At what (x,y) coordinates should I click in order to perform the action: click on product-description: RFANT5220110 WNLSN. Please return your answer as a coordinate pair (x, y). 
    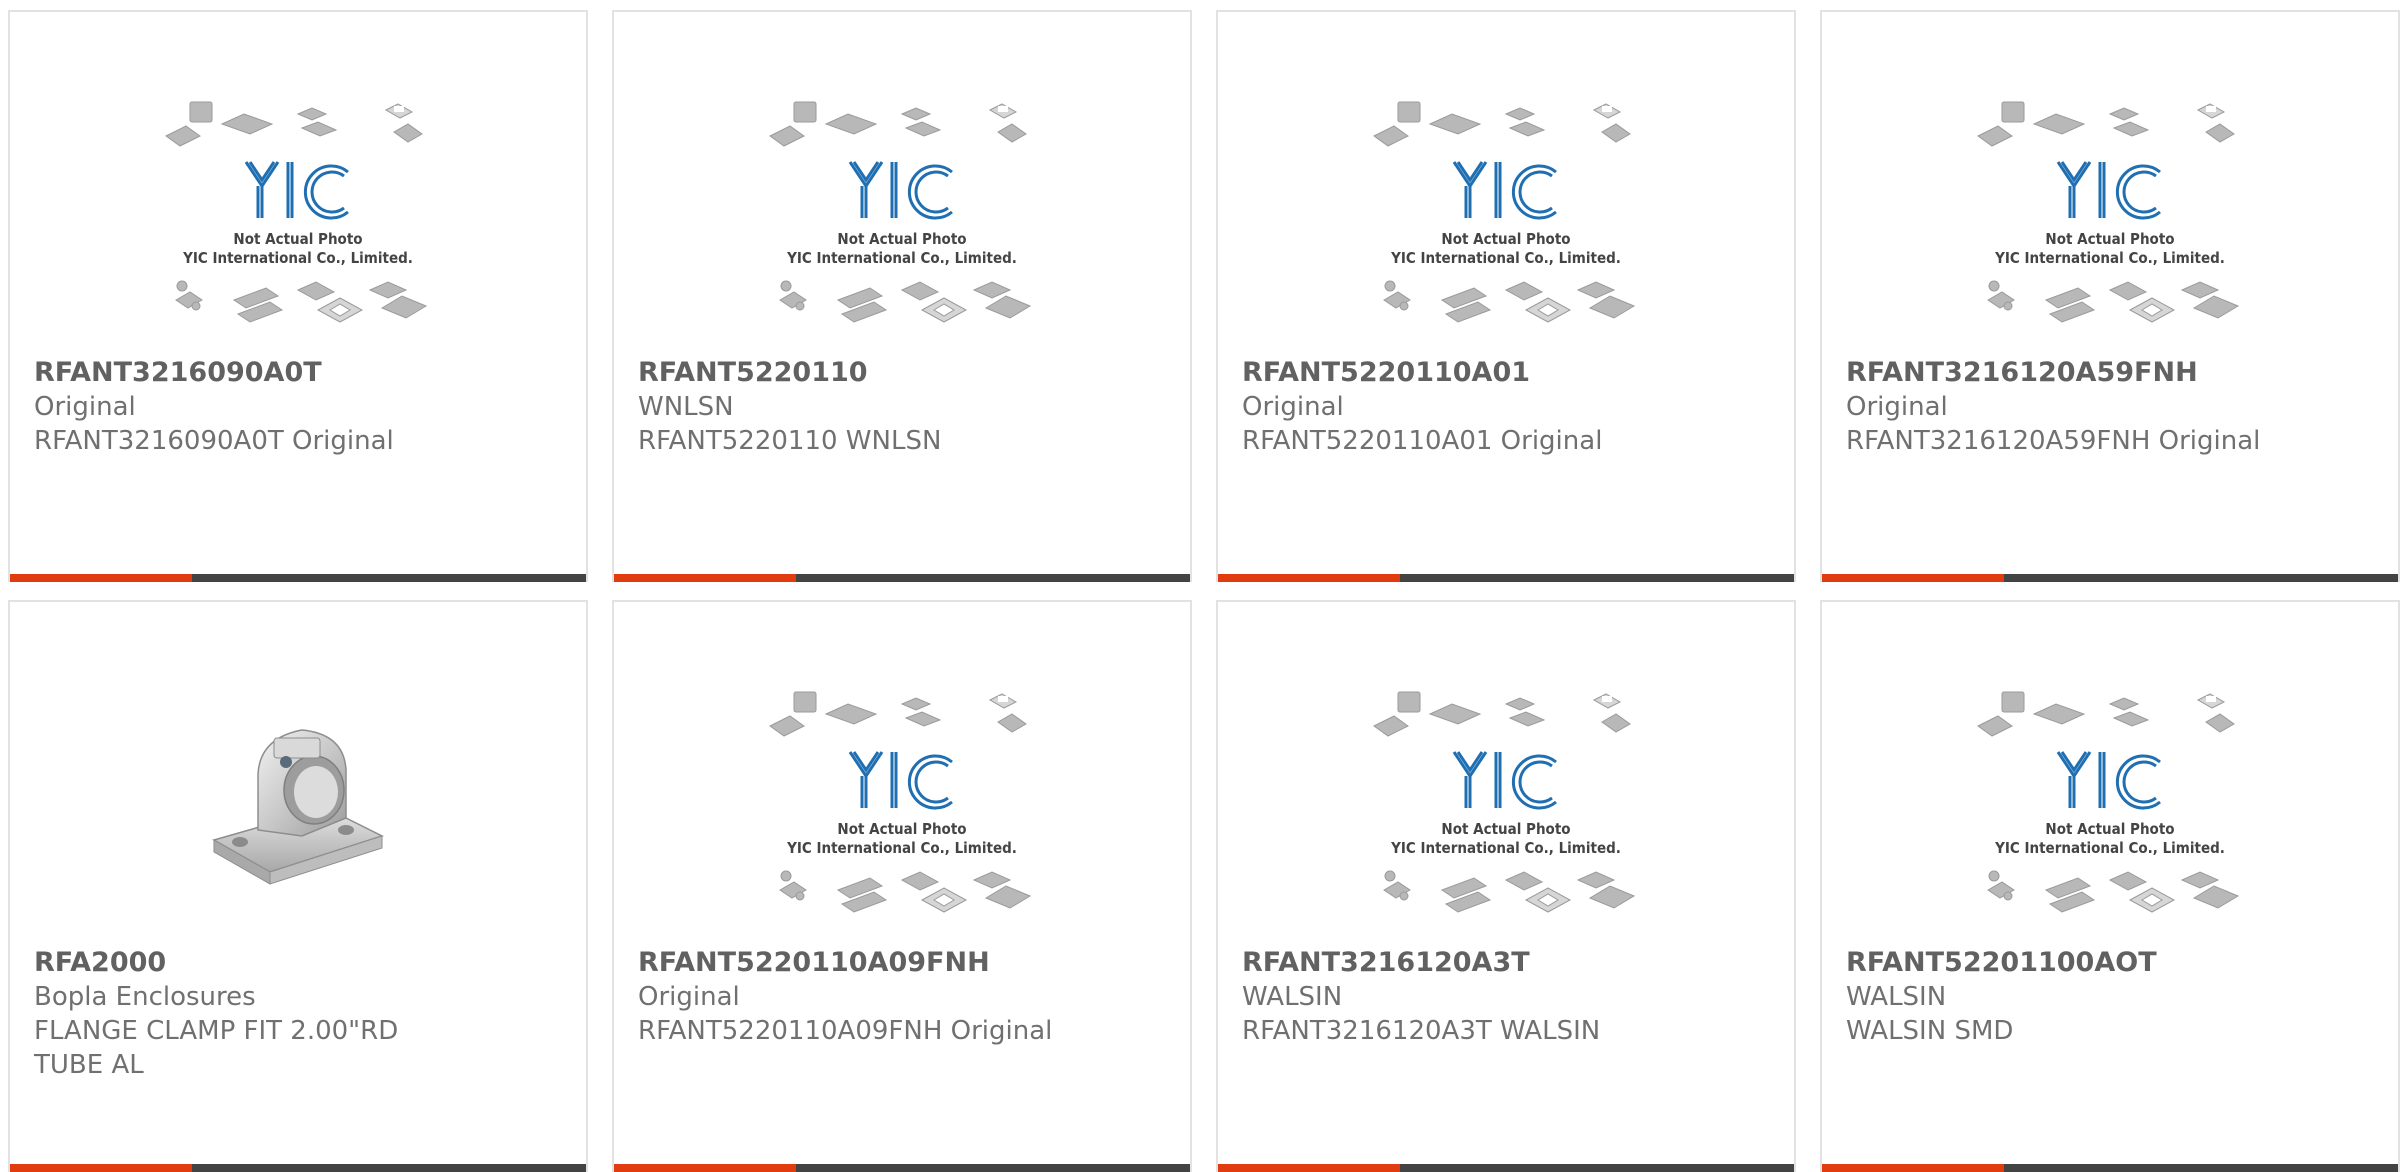
    Looking at the image, I should click on (790, 441).